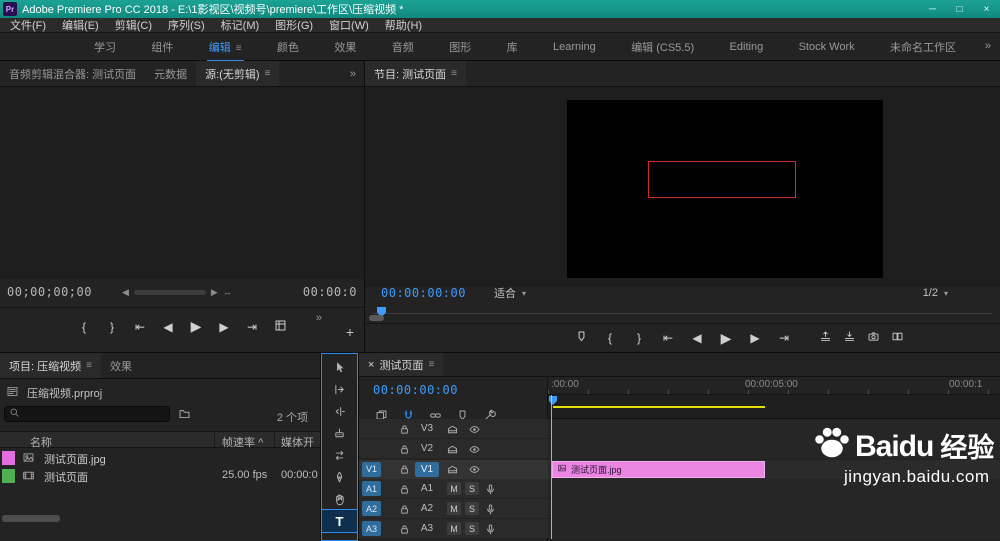  Describe the element at coordinates (339, 477) in the screenshot. I see `pen-tool` at that location.